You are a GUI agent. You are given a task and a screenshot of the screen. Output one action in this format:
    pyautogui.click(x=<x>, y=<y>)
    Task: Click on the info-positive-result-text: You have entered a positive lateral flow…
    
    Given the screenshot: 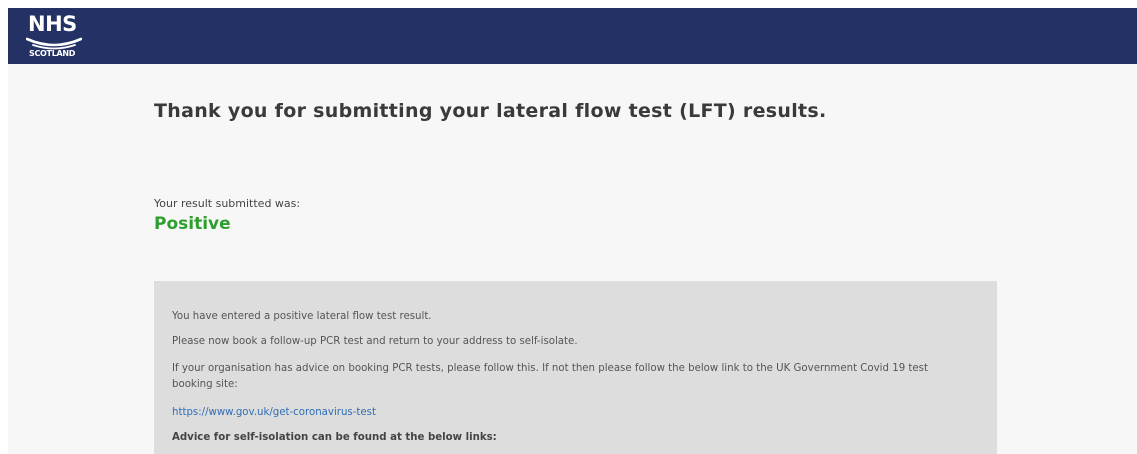 What is the action you would take?
    pyautogui.click(x=302, y=316)
    